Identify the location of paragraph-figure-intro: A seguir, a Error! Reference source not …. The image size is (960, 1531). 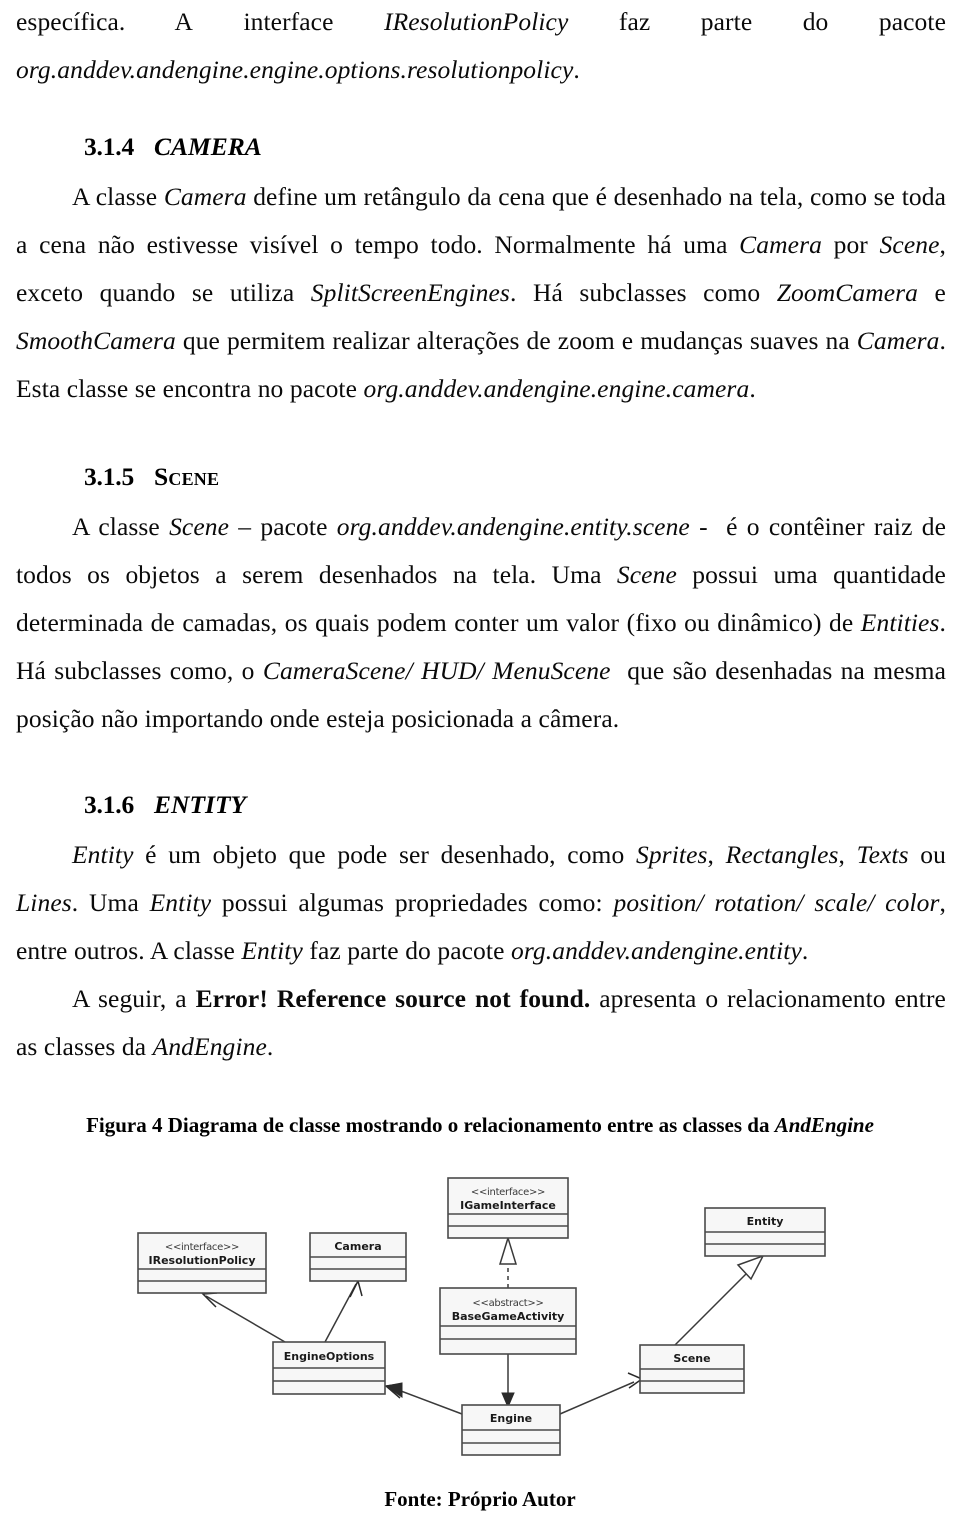
(481, 1023).